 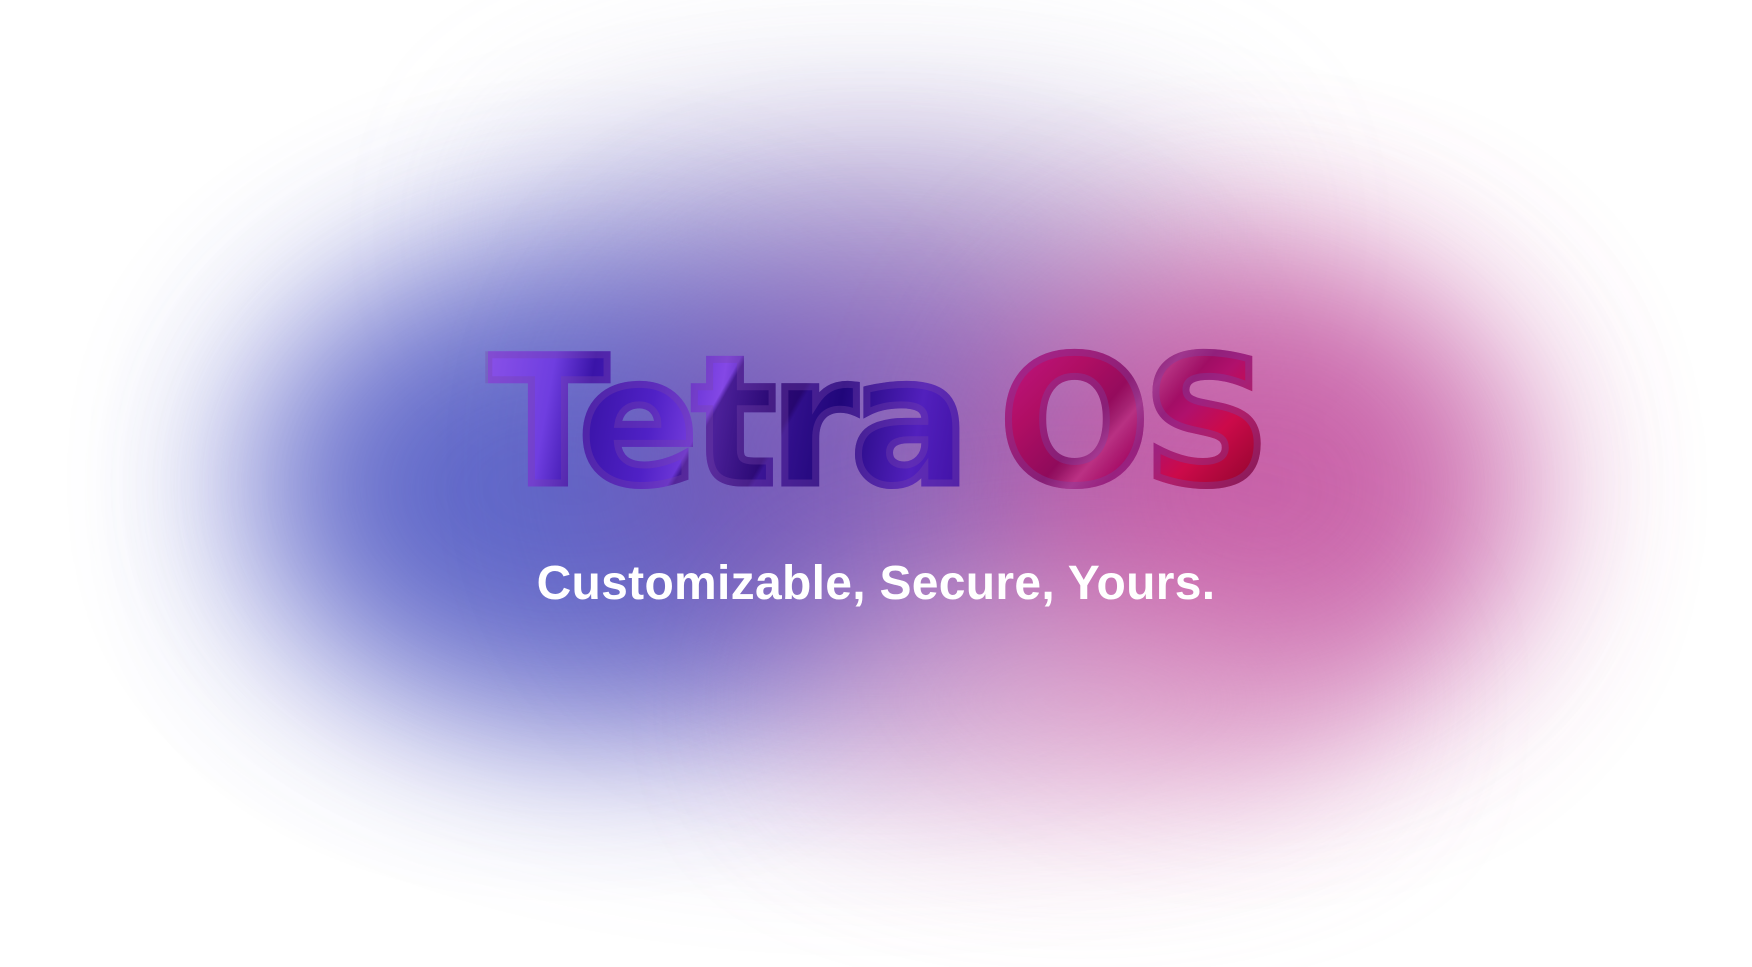 I want to click on title-word-os: OS, so click(x=1134, y=422).